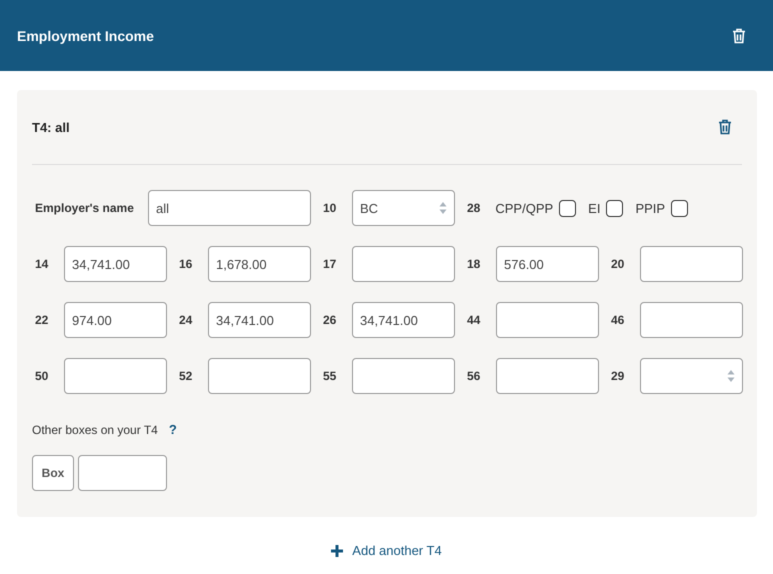 This screenshot has height=574, width=773. What do you see at coordinates (84, 208) in the screenshot?
I see `field-label: Employer's name` at bounding box center [84, 208].